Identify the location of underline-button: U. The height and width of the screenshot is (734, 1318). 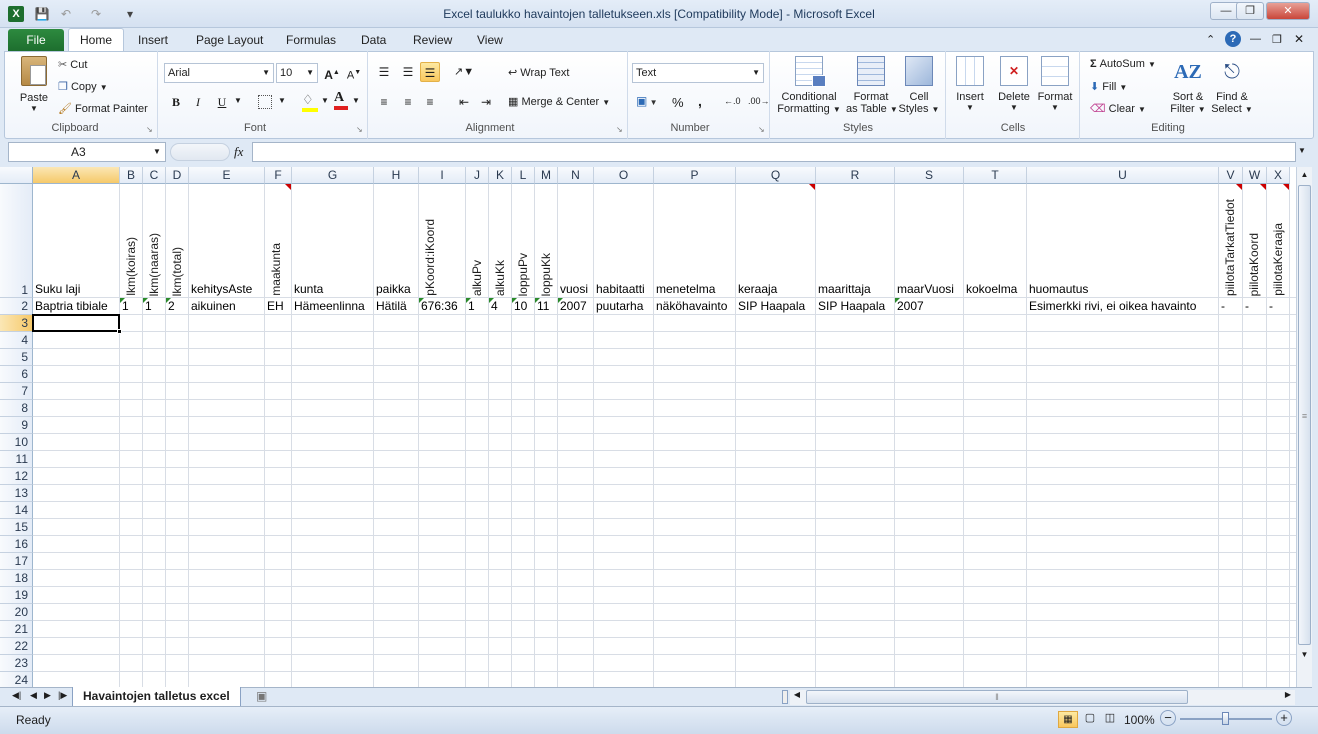
(222, 102).